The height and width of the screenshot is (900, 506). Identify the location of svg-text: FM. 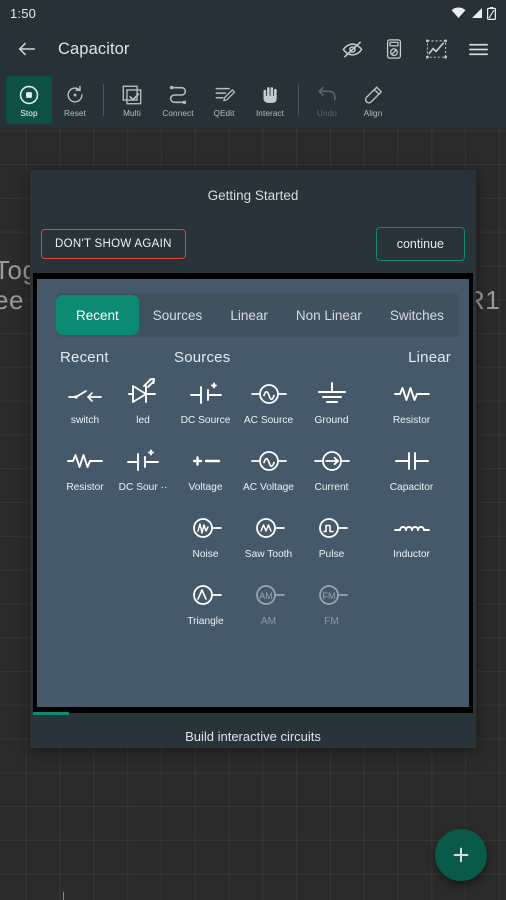
(328, 596).